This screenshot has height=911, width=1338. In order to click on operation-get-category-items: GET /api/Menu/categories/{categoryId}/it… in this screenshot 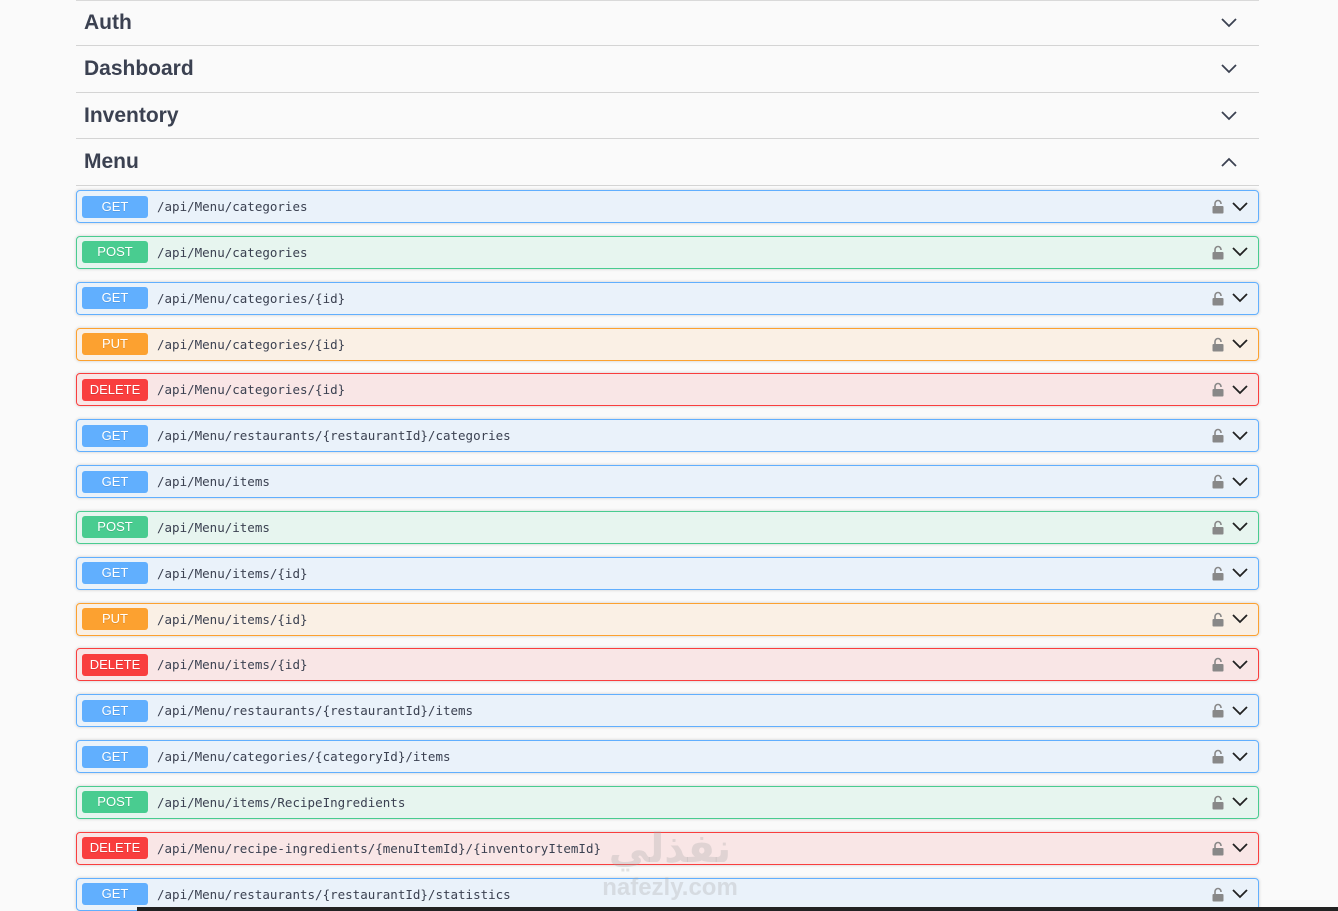, I will do `click(667, 757)`.